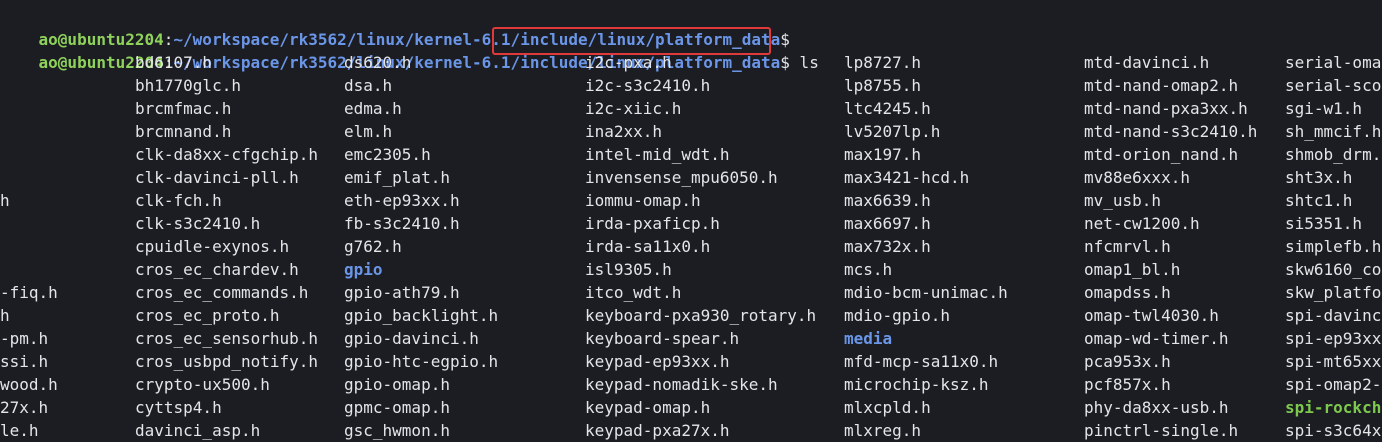 The image size is (1382, 442). Describe the element at coordinates (681, 177) in the screenshot. I see `file-entry: invensense_mpu6050.h` at that location.